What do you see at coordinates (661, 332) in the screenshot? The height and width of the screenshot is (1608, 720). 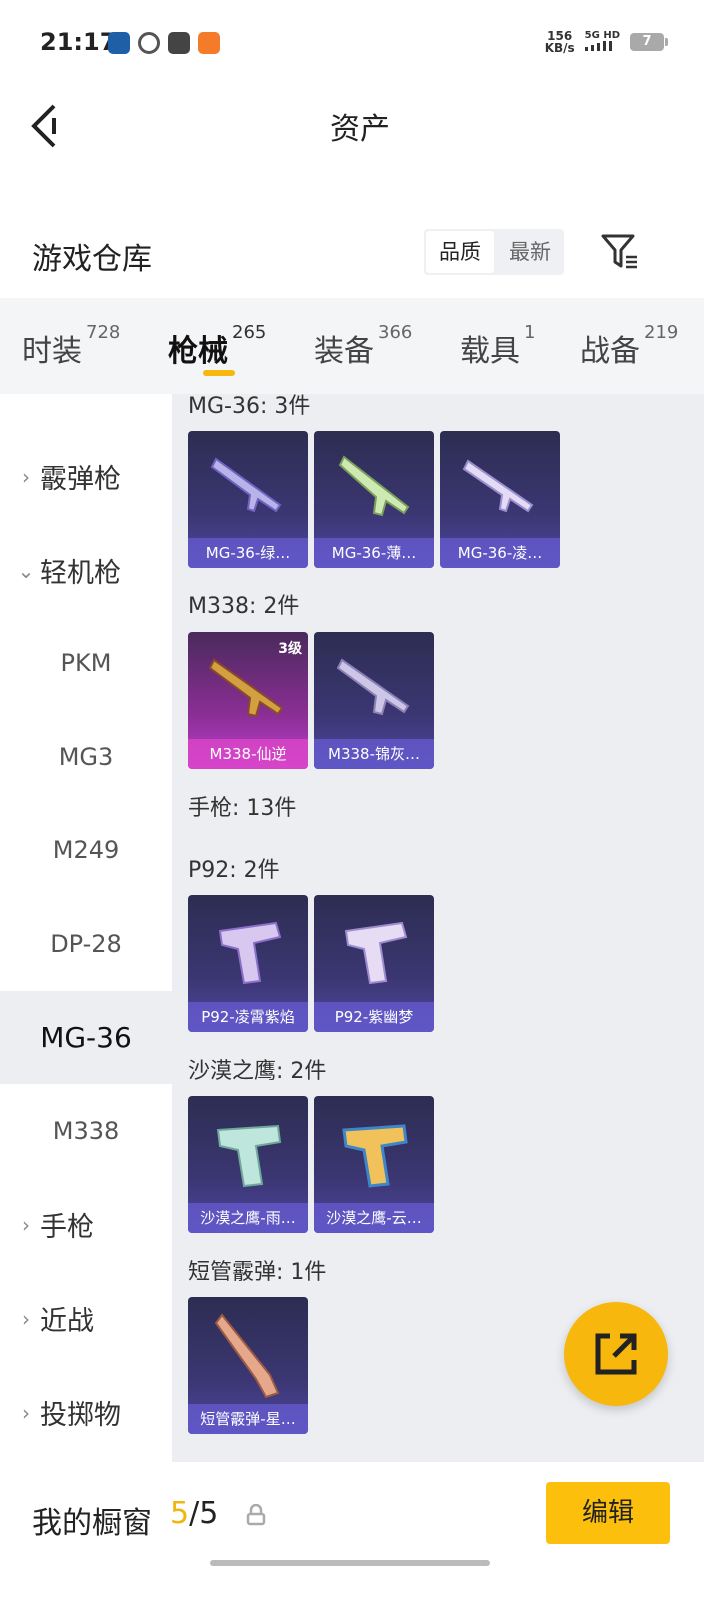 I see `tab-count: 219` at bounding box center [661, 332].